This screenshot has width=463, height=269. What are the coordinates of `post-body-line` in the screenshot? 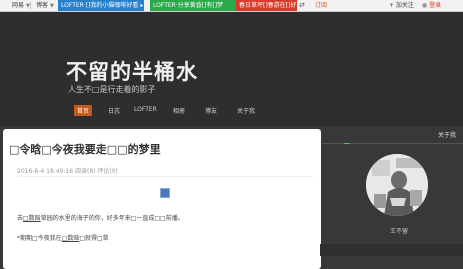 It's located at (18, 184).